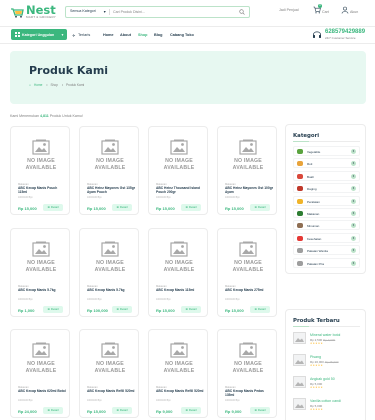  What do you see at coordinates (325, 335) in the screenshot?
I see `new-product-name: Mineral water botol` at bounding box center [325, 335].